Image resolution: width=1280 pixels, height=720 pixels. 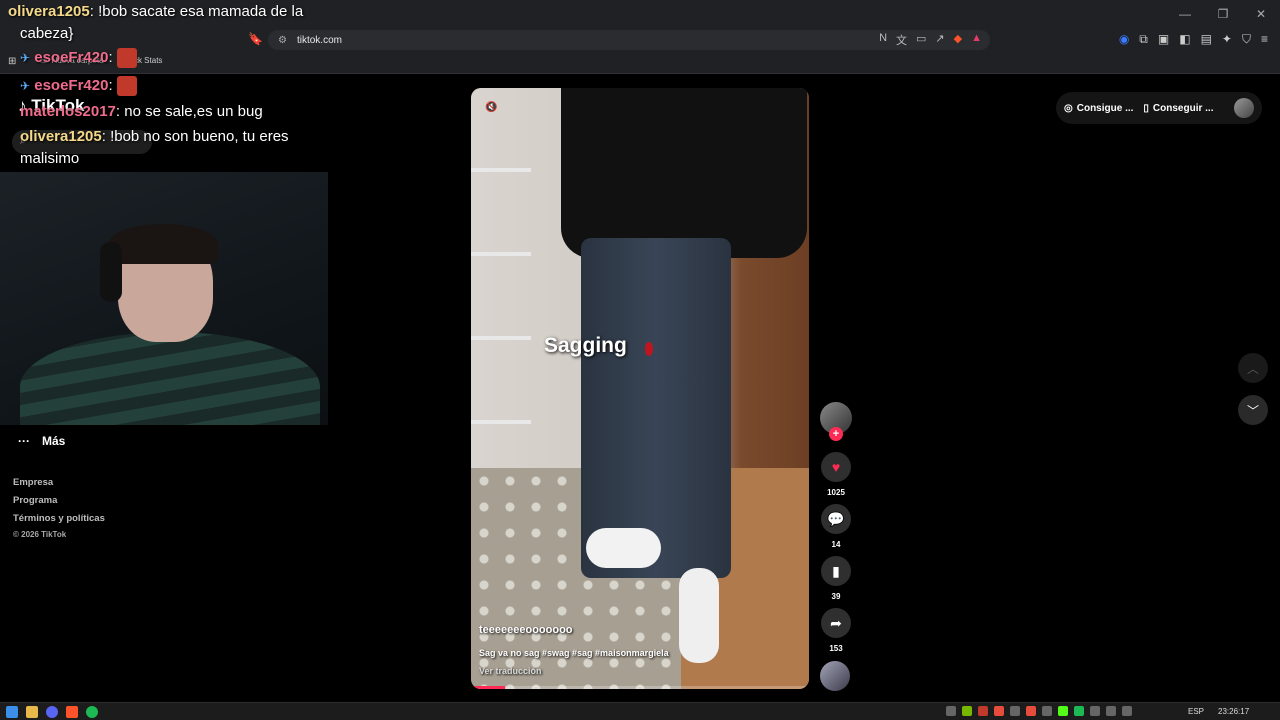 What do you see at coordinates (1244, 108) in the screenshot?
I see `profile-avatar` at bounding box center [1244, 108].